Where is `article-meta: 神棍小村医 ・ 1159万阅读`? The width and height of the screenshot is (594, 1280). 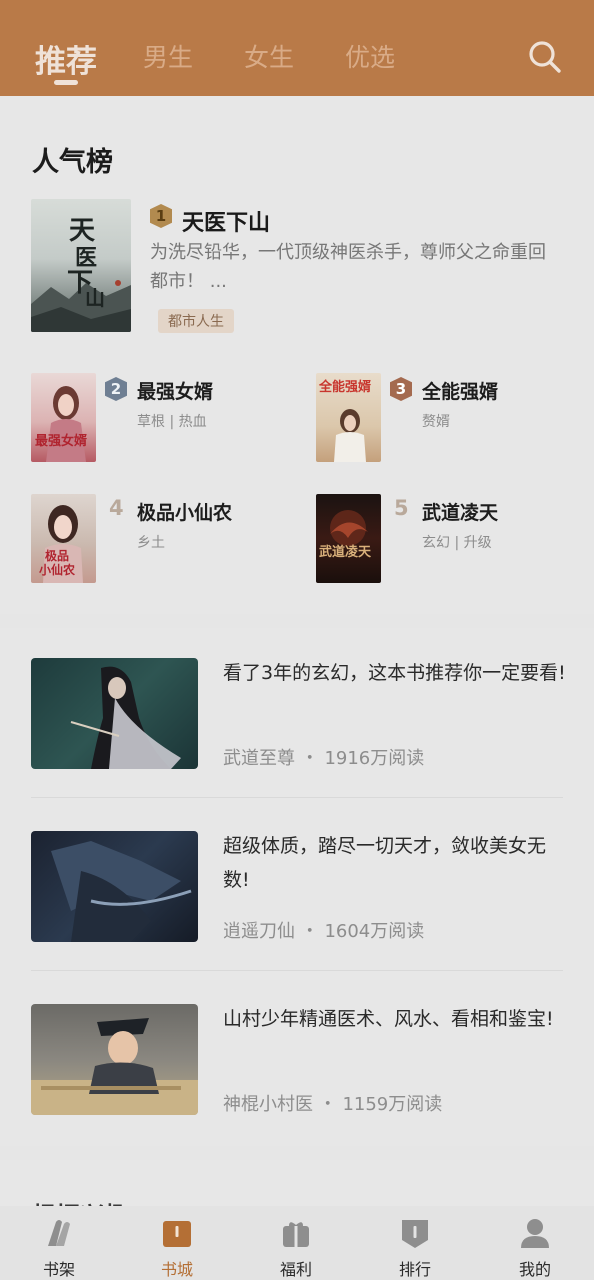
article-meta: 神棍小村医 ・ 1159万阅读 is located at coordinates (332, 1103).